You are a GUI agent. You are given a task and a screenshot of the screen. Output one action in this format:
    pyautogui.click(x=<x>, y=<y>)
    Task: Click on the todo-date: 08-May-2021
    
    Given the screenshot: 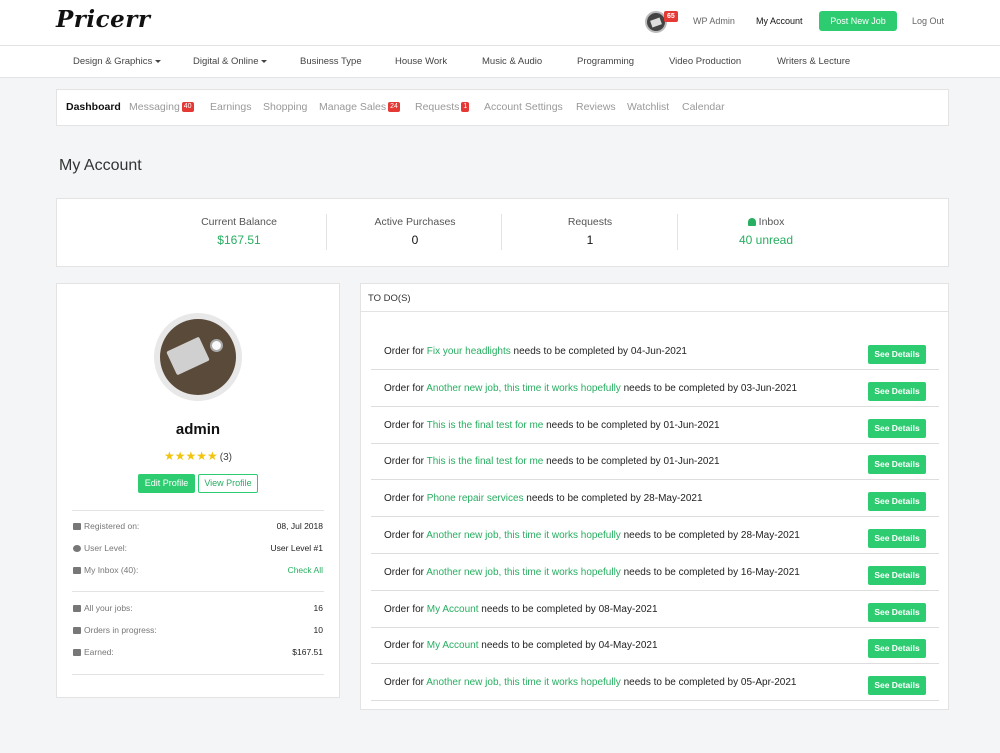 What is the action you would take?
    pyautogui.click(x=628, y=609)
    